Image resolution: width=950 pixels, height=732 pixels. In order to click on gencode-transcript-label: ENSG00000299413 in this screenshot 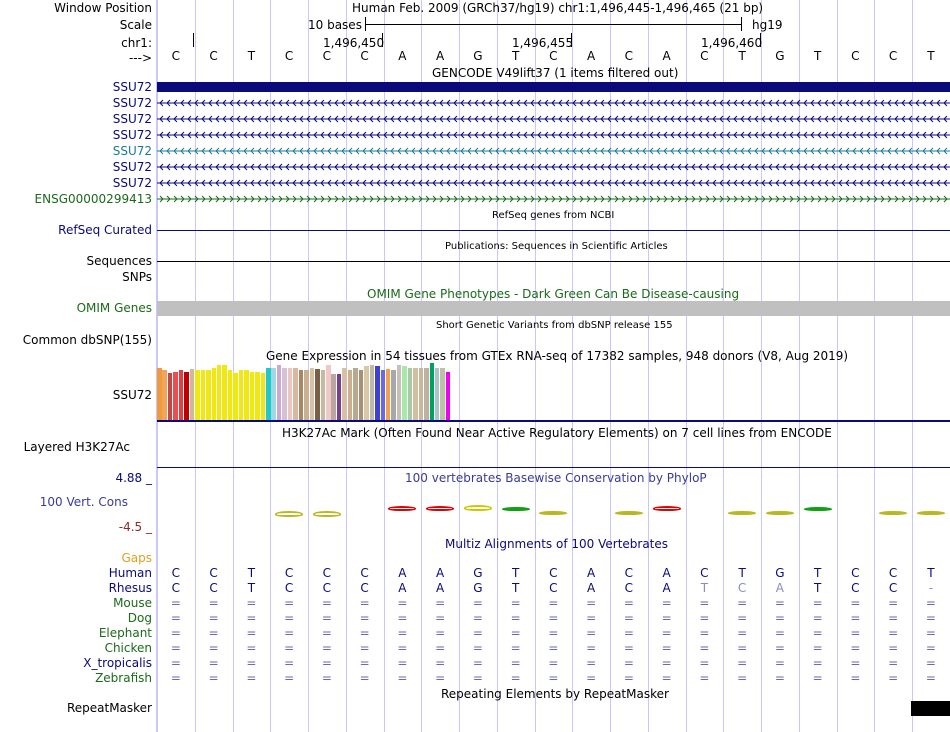, I will do `click(93, 199)`.